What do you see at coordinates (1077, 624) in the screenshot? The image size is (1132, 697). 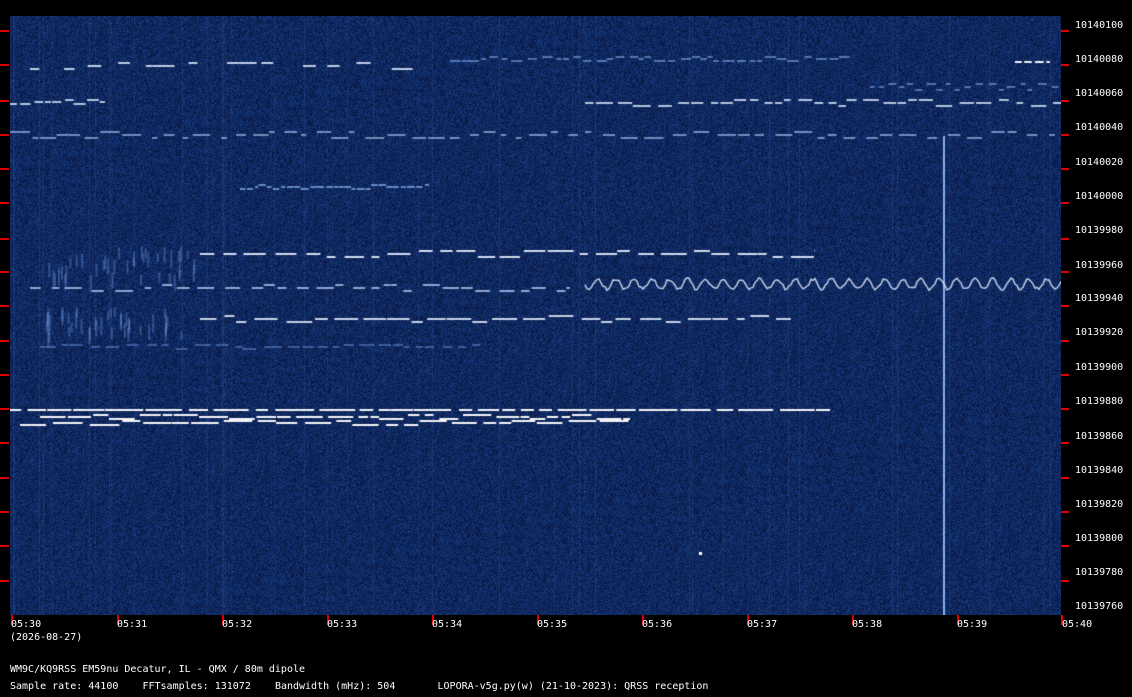 I see `time-label: 05:40` at bounding box center [1077, 624].